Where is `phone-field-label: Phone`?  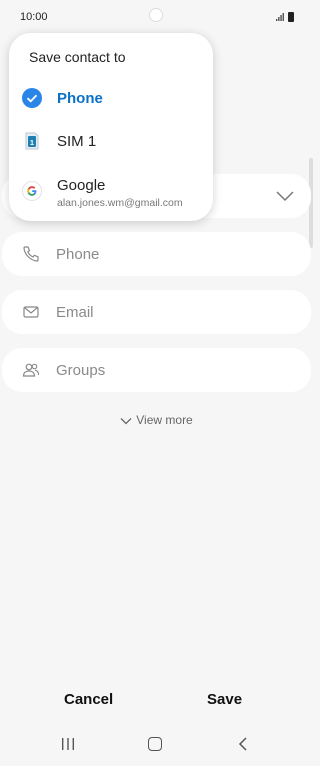
phone-field-label: Phone is located at coordinates (78, 254).